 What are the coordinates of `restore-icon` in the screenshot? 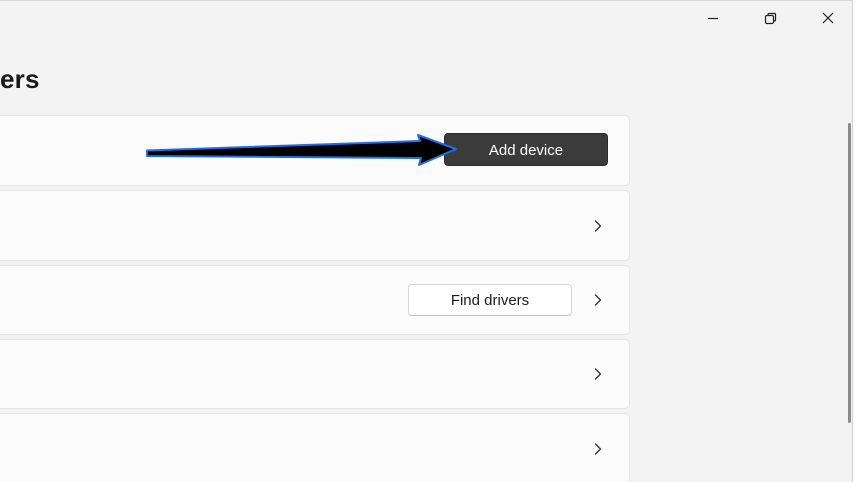 It's located at (770, 18).